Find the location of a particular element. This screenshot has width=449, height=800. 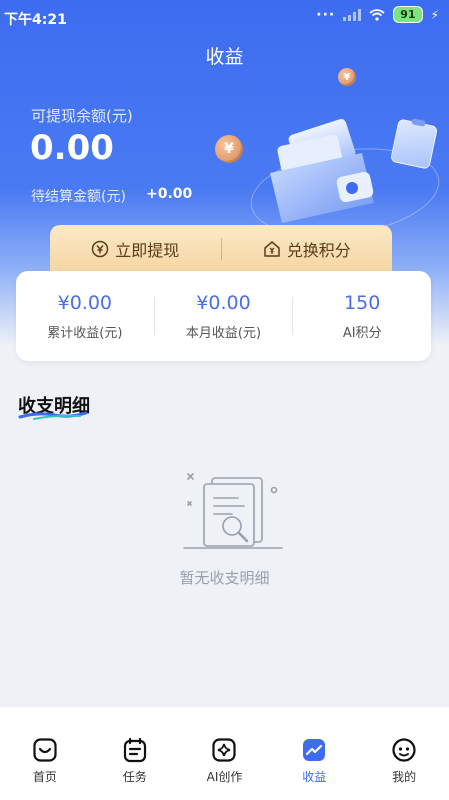

signal-icon is located at coordinates (352, 14).